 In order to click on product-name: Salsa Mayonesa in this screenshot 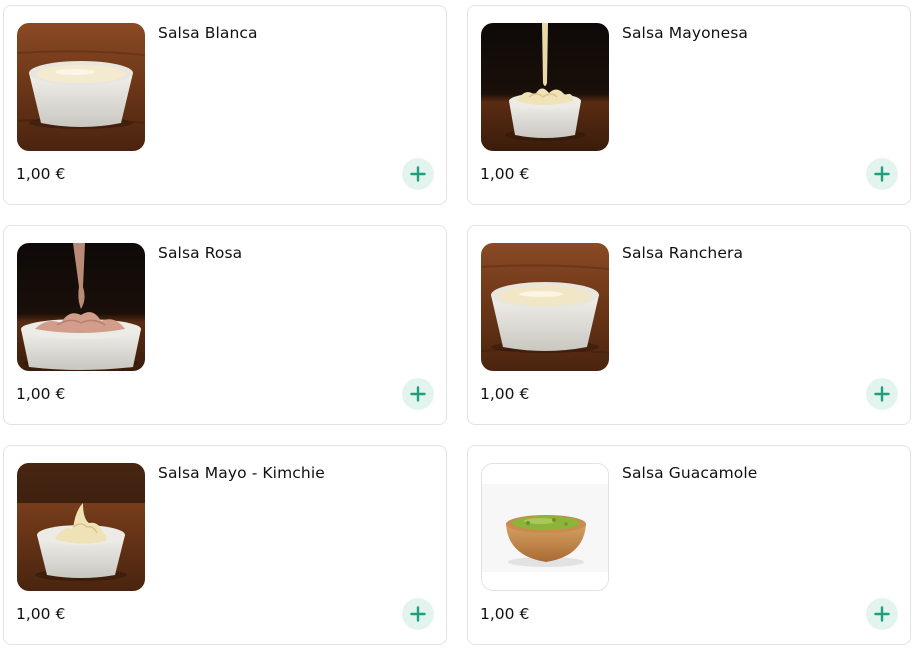, I will do `click(685, 33)`.